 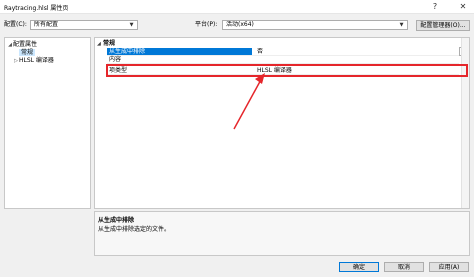 I want to click on apply-button: 应用(A), so click(x=449, y=267).